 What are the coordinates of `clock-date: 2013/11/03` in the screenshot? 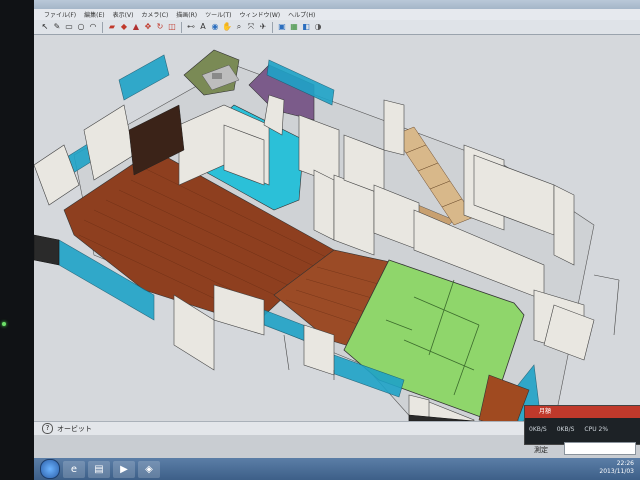 It's located at (616, 471).